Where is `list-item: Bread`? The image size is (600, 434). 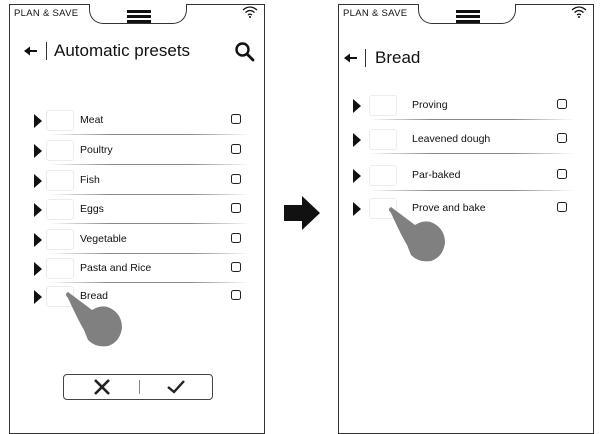 list-item: Bread is located at coordinates (138, 298).